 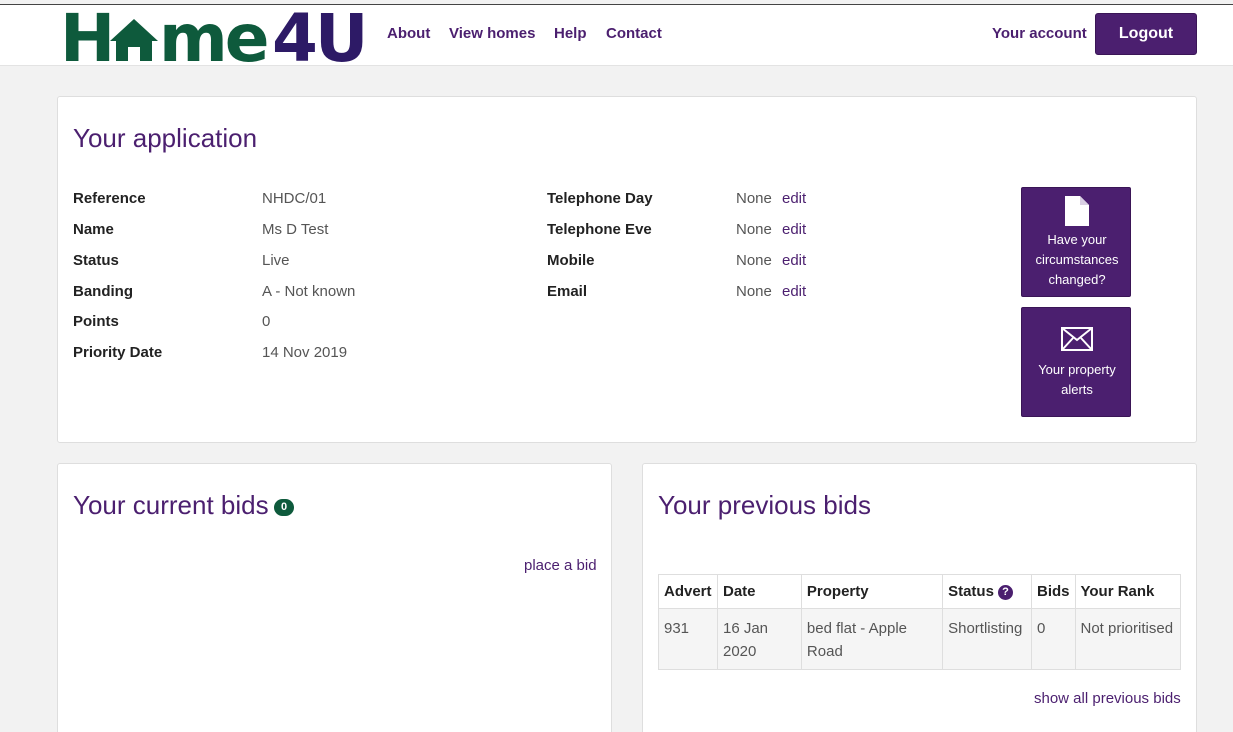 What do you see at coordinates (1077, 341) in the screenshot?
I see `envelope-icon` at bounding box center [1077, 341].